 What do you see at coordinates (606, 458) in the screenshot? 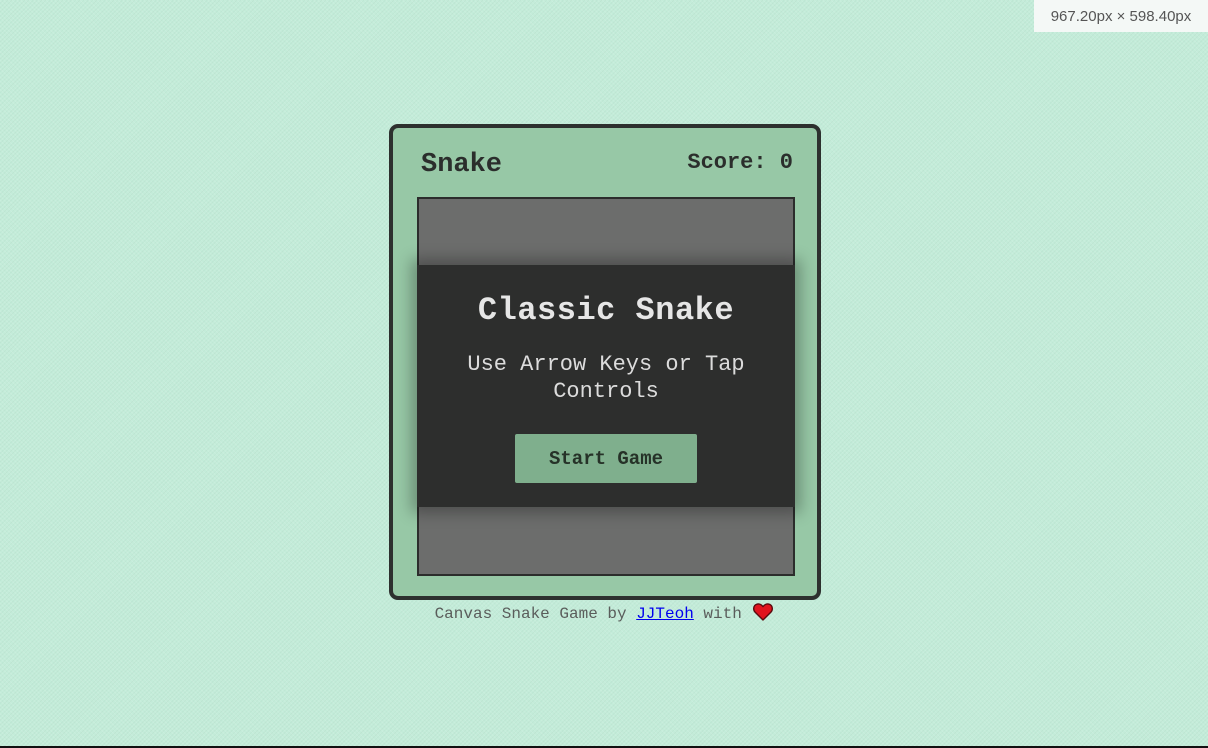
I see `start-game-button: Start Game` at bounding box center [606, 458].